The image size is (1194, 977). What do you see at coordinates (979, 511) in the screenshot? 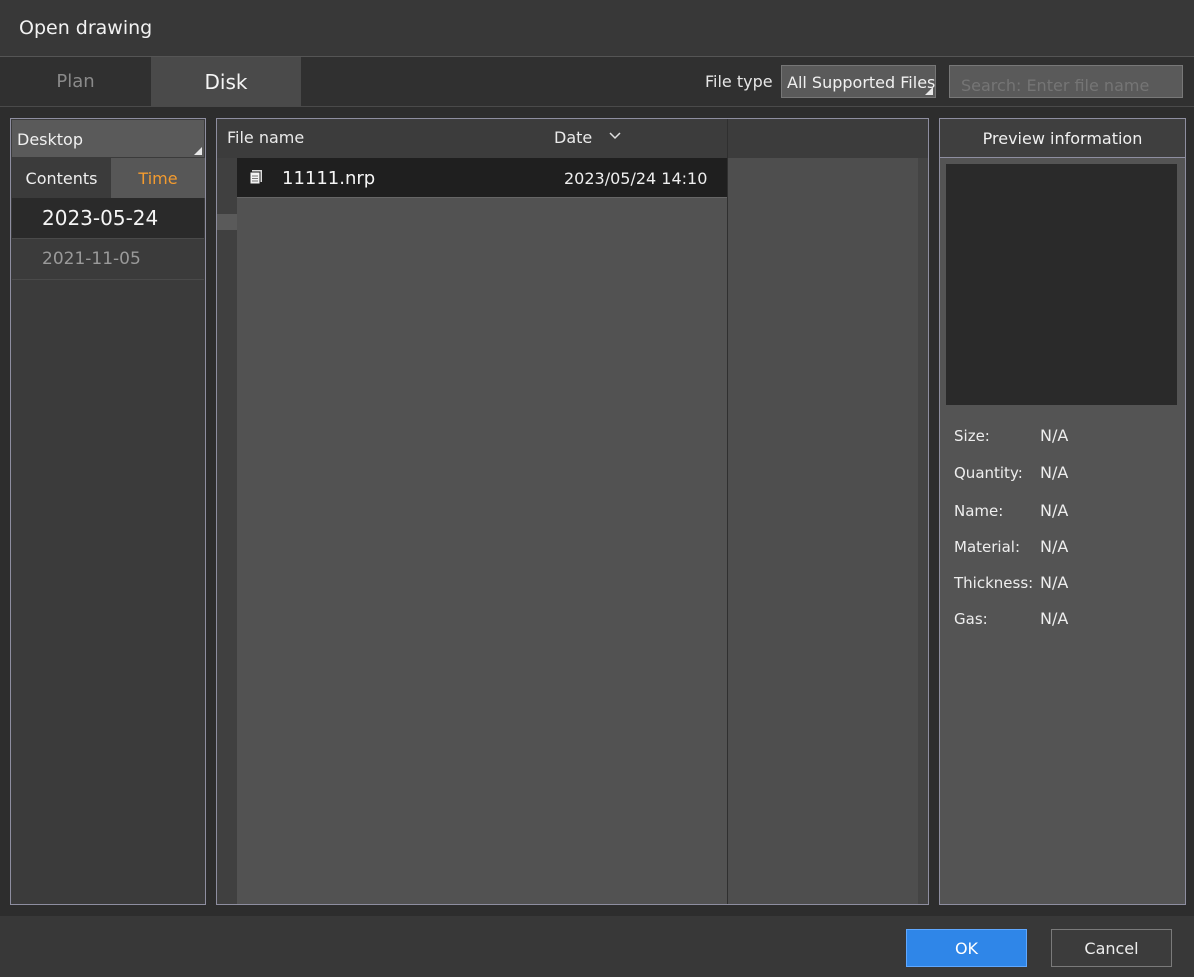
I see `info-label-name: Name:` at bounding box center [979, 511].